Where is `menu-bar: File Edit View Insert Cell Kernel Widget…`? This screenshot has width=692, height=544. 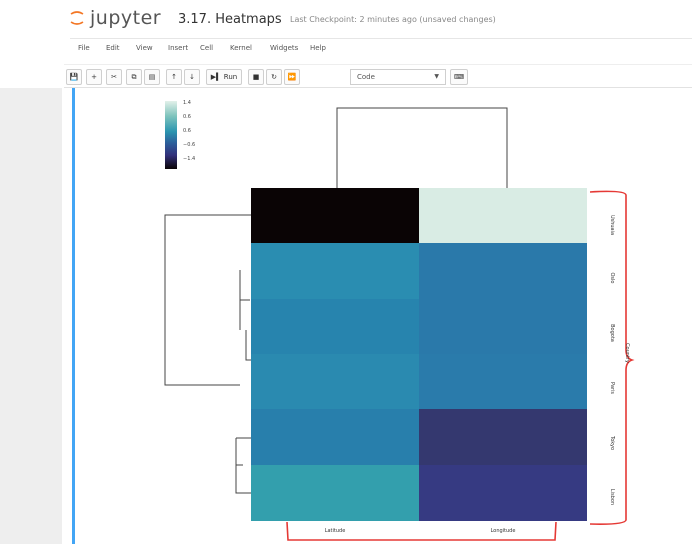 menu-bar: File Edit View Insert Cell Kernel Widget… is located at coordinates (381, 48).